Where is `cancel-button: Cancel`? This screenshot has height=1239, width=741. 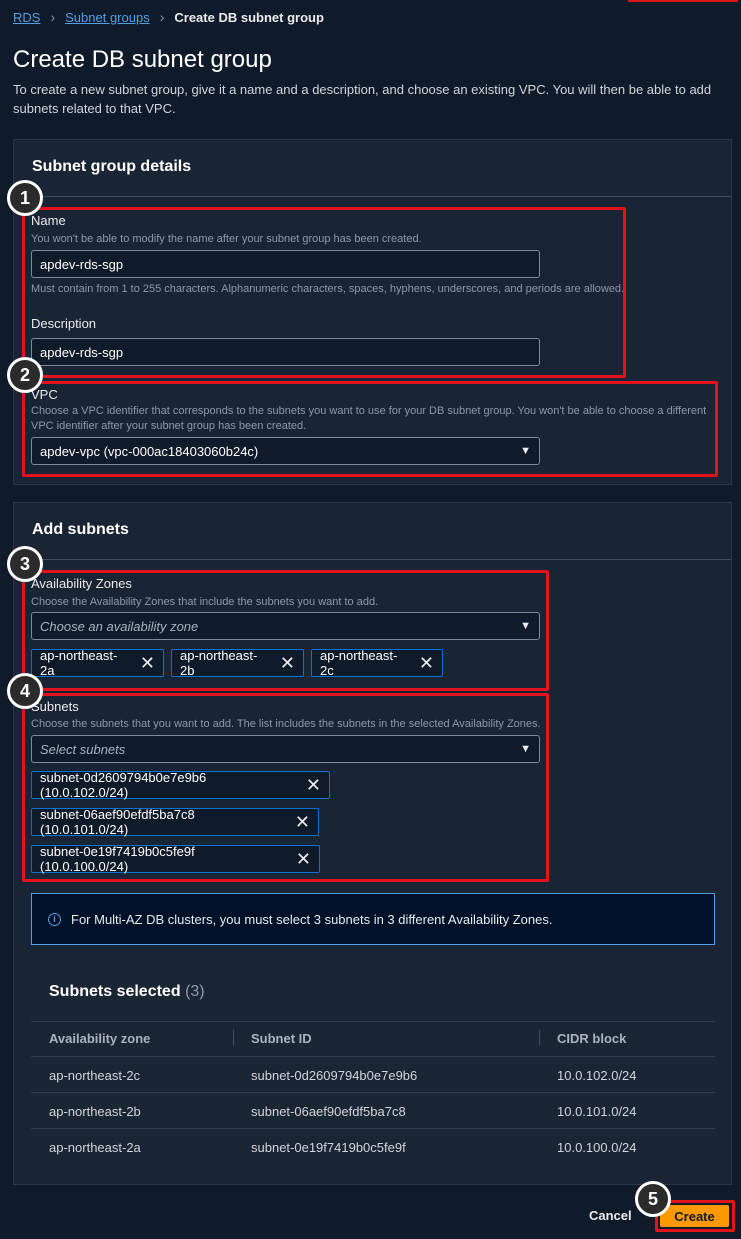
cancel-button: Cancel is located at coordinates (610, 1215).